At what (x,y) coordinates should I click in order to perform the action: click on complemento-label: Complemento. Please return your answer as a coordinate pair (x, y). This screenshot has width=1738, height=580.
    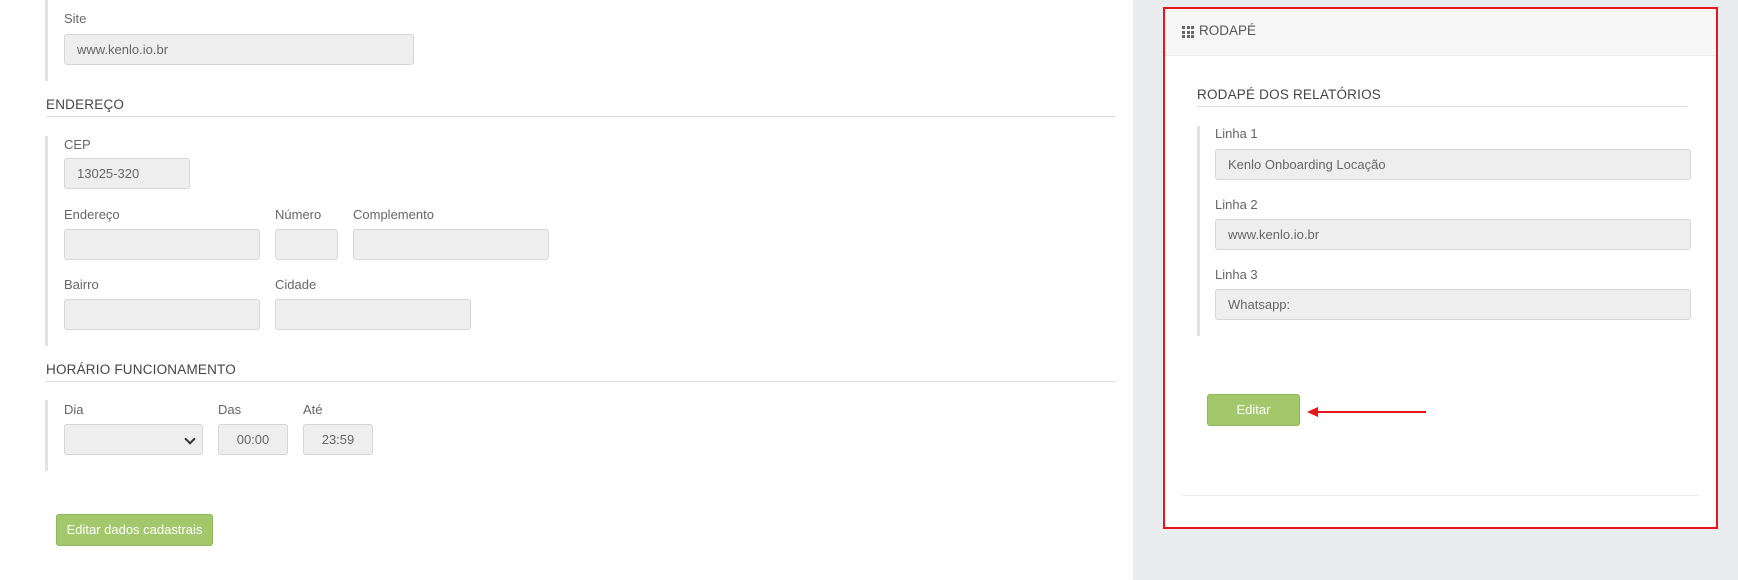
    Looking at the image, I should click on (393, 214).